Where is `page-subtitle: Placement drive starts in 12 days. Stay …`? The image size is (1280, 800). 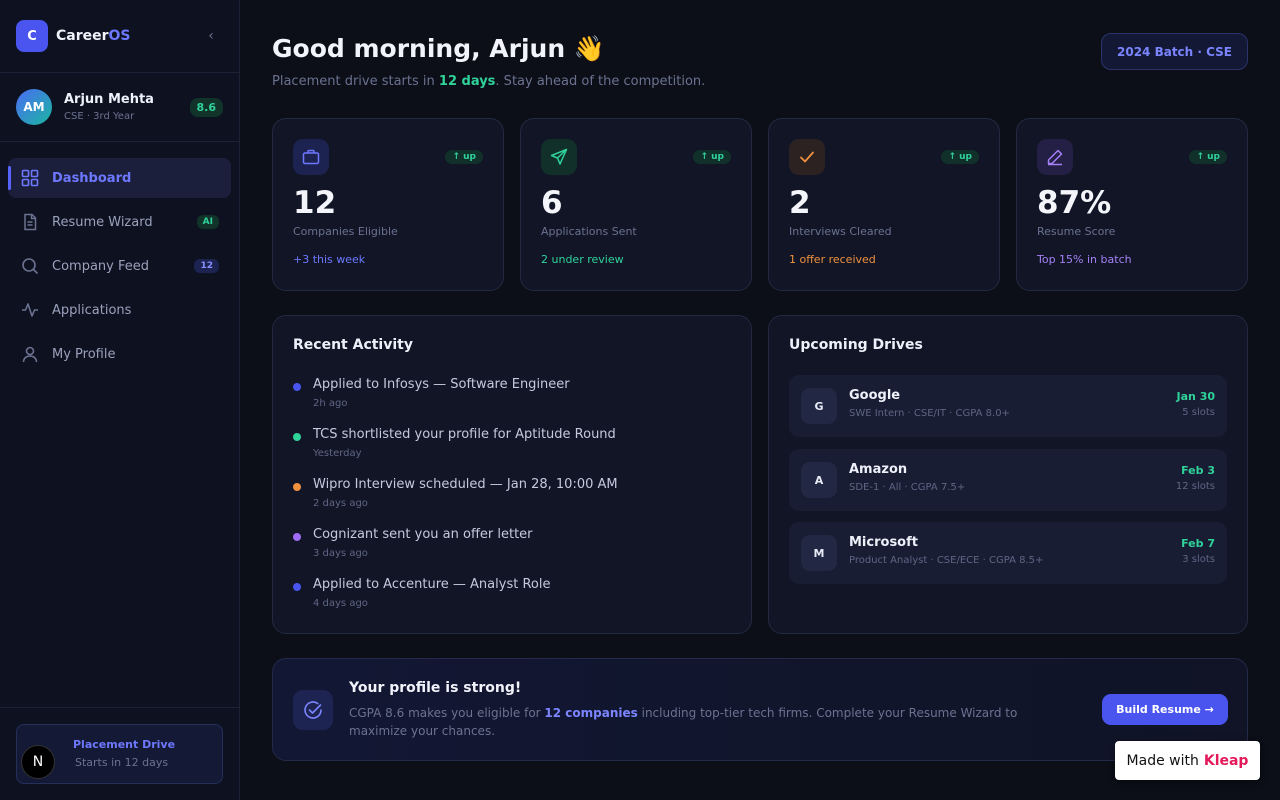 page-subtitle: Placement drive starts in 12 days. Stay … is located at coordinates (488, 81).